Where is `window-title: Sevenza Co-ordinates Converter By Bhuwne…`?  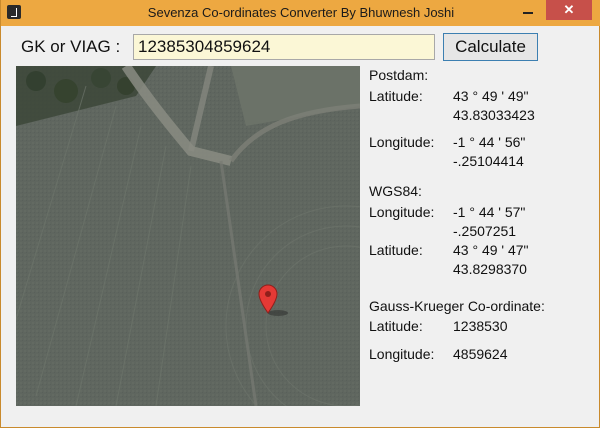
window-title: Sevenza Co-ordinates Converter By Bhuwne… is located at coordinates (301, 12).